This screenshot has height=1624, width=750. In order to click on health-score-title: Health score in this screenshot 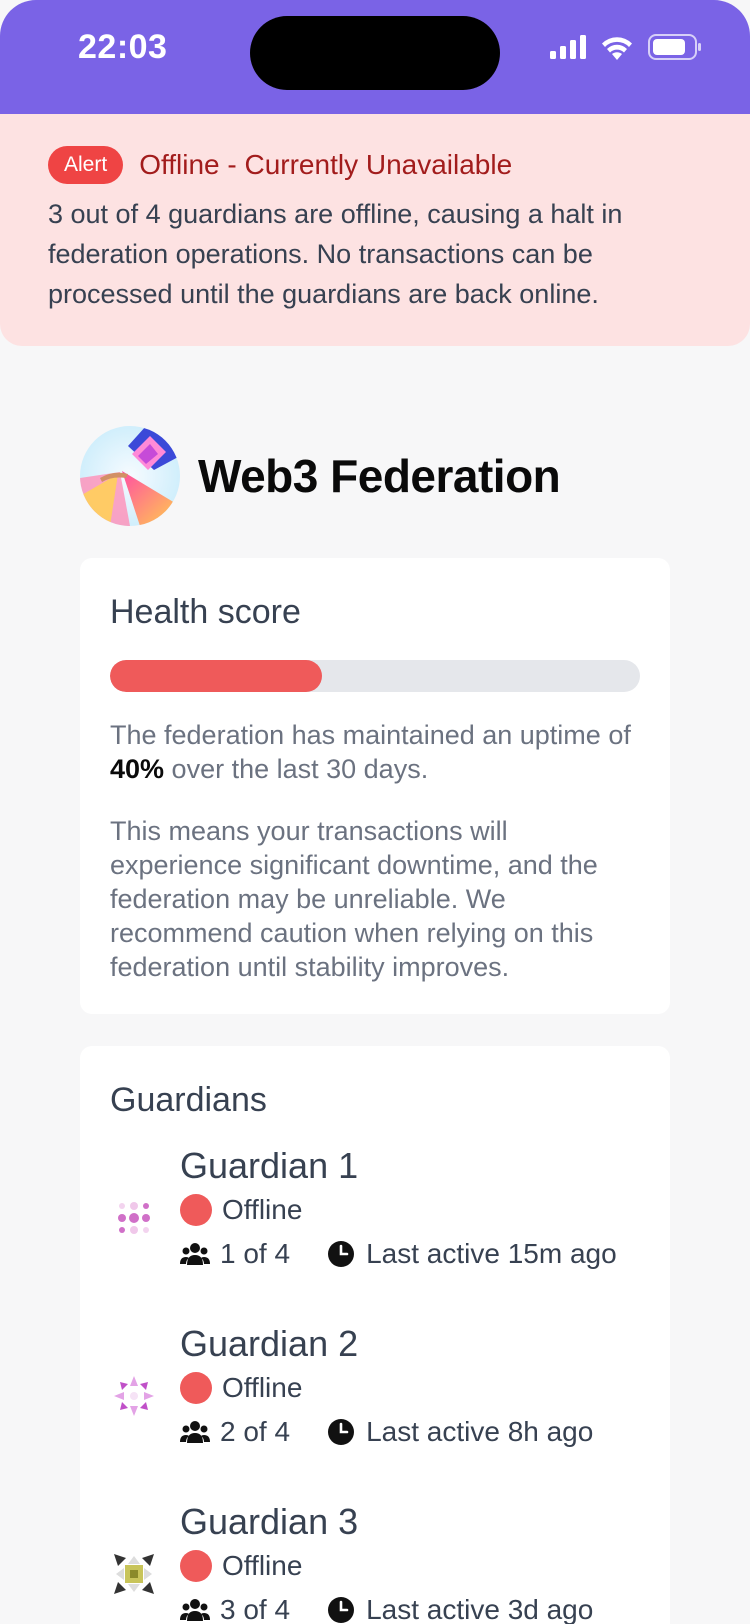, I will do `click(205, 612)`.